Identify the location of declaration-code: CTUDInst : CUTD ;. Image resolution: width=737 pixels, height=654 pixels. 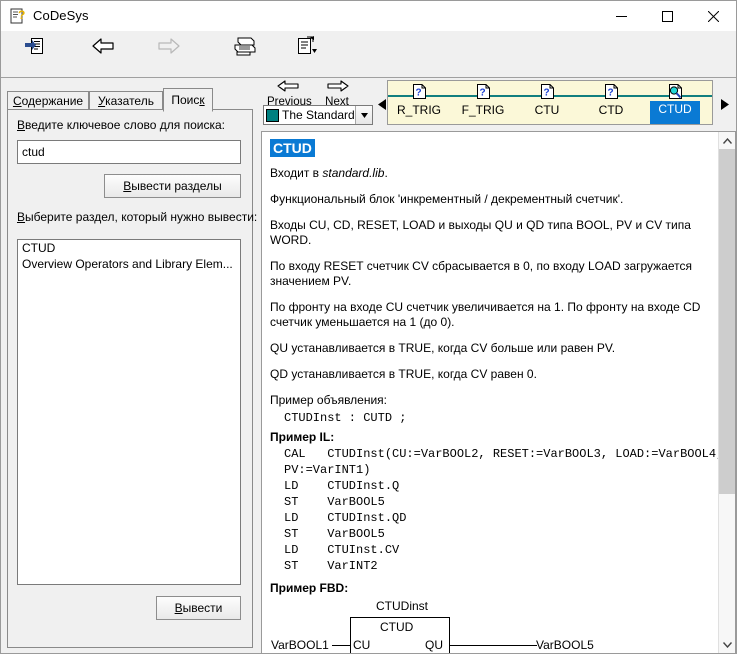
(345, 418).